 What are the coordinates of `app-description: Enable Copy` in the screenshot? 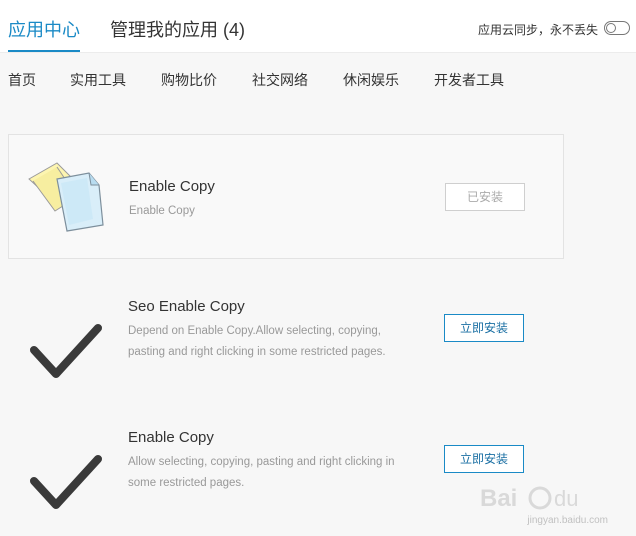 It's located at (162, 211).